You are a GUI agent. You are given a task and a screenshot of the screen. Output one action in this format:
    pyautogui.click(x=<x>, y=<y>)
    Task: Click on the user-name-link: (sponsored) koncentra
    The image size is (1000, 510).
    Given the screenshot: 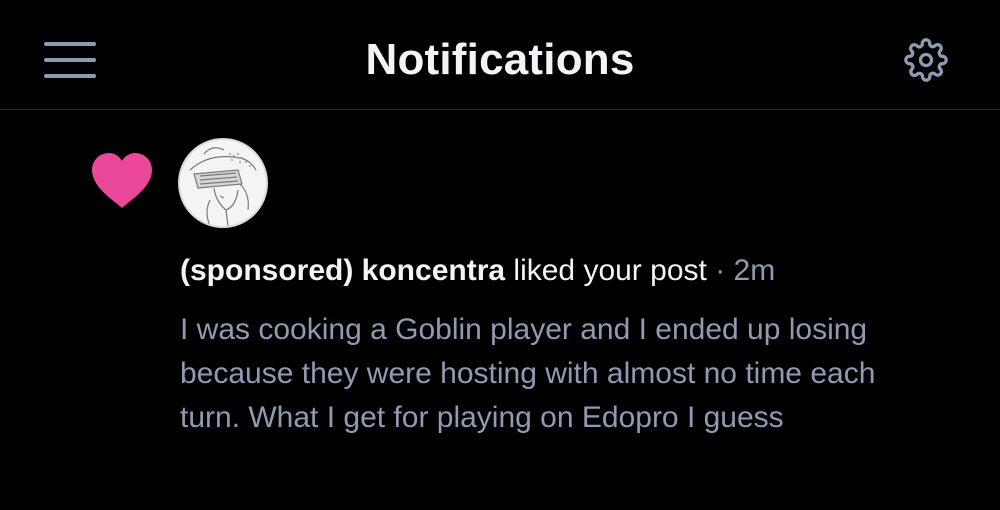 What is the action you would take?
    pyautogui.click(x=342, y=270)
    